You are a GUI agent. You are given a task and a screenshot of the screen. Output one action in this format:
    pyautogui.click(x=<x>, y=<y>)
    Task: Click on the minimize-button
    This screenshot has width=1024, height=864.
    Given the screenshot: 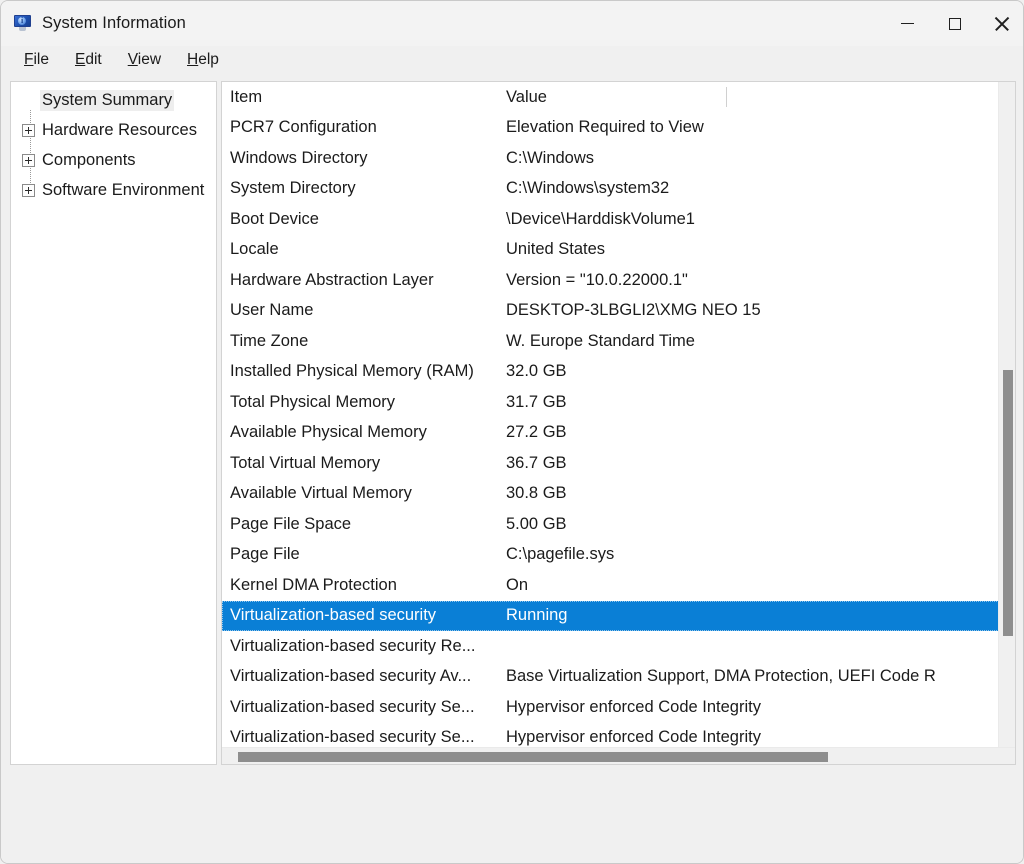 What is the action you would take?
    pyautogui.click(x=907, y=23)
    